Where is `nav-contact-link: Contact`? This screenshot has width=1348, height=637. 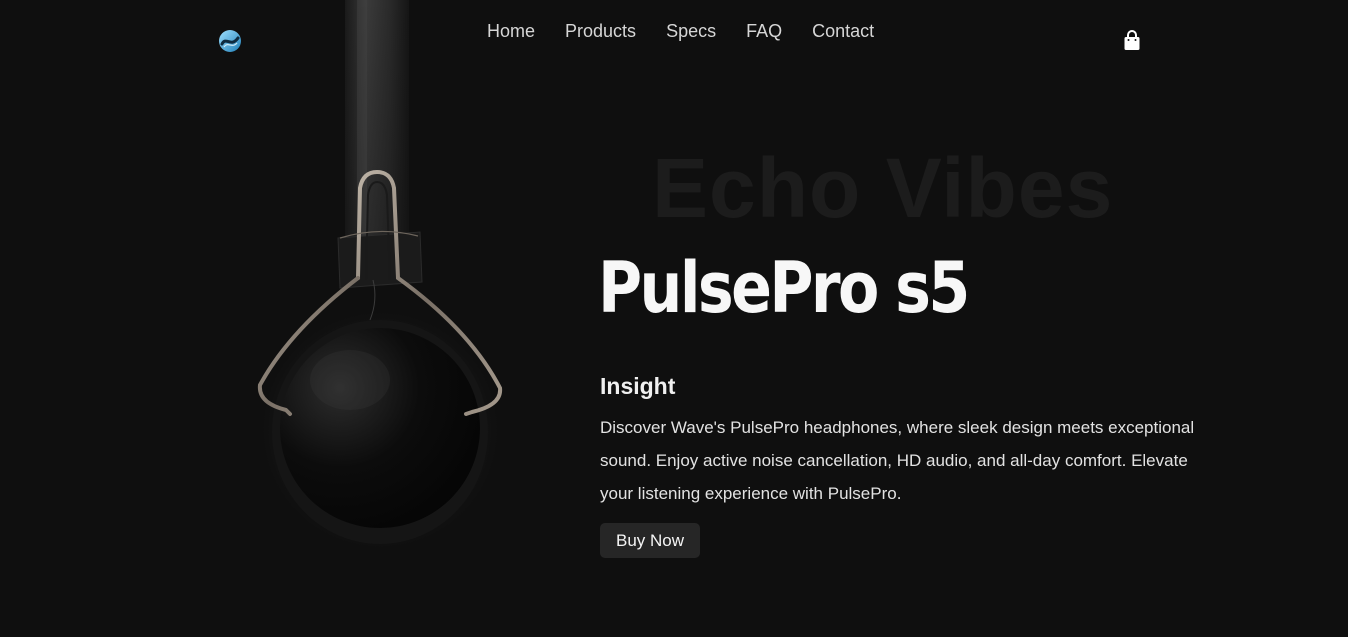
nav-contact-link: Contact is located at coordinates (843, 31).